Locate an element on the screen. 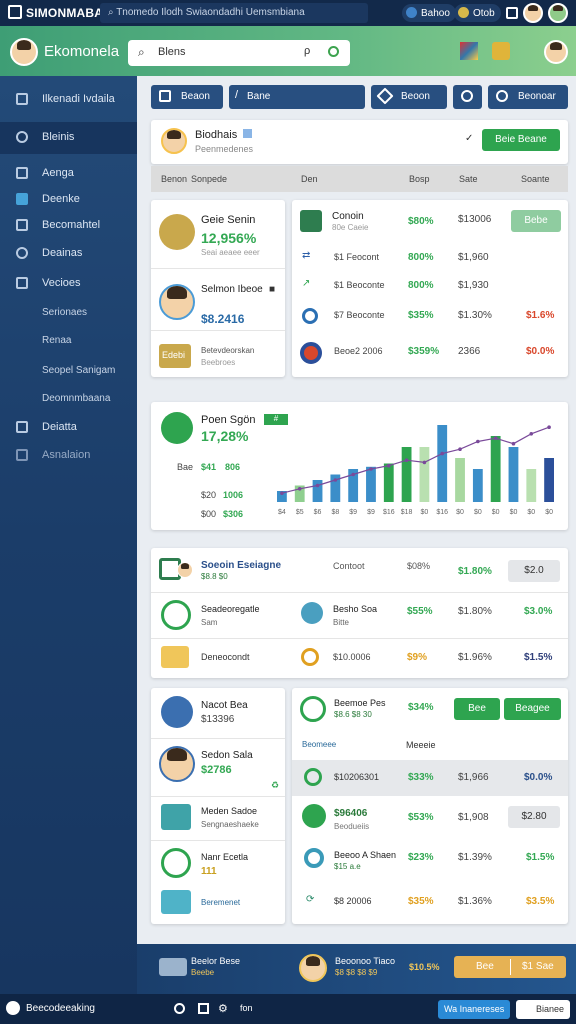 This screenshot has height=1024, width=576. notification-icon is located at coordinates (501, 51).